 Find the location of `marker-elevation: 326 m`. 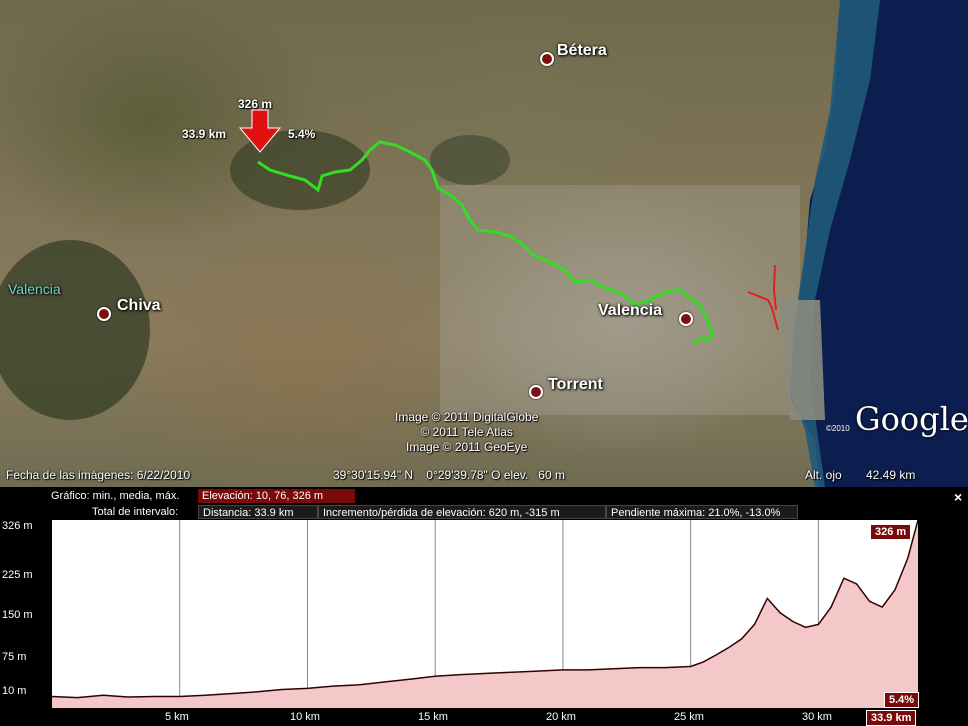

marker-elevation: 326 m is located at coordinates (255, 104).